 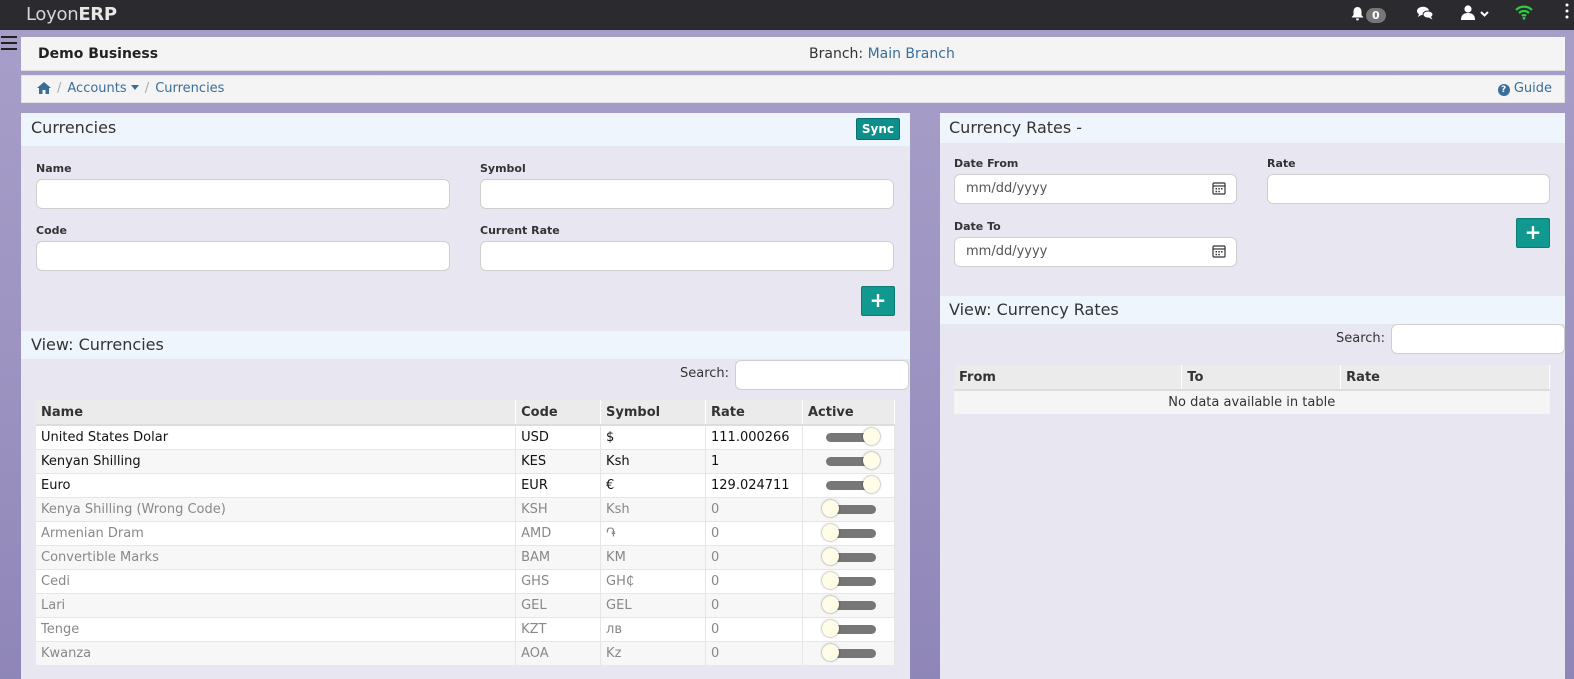 What do you see at coordinates (74, 127) in the screenshot?
I see `currencies-title: Currencies` at bounding box center [74, 127].